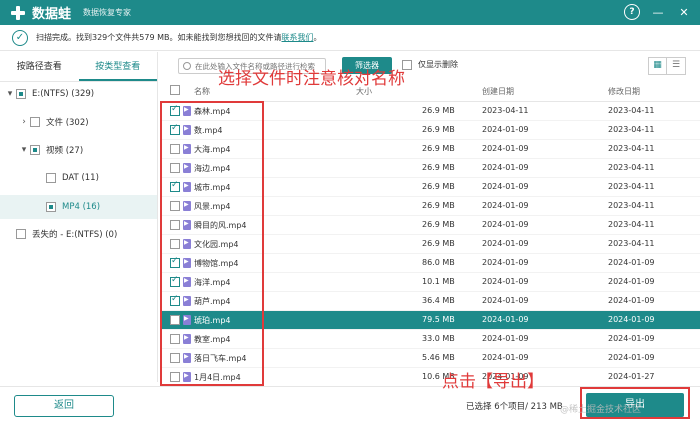 Image resolution: width=700 pixels, height=422 pixels. I want to click on tree-item-label: E:(NTFS) (329), so click(63, 94).